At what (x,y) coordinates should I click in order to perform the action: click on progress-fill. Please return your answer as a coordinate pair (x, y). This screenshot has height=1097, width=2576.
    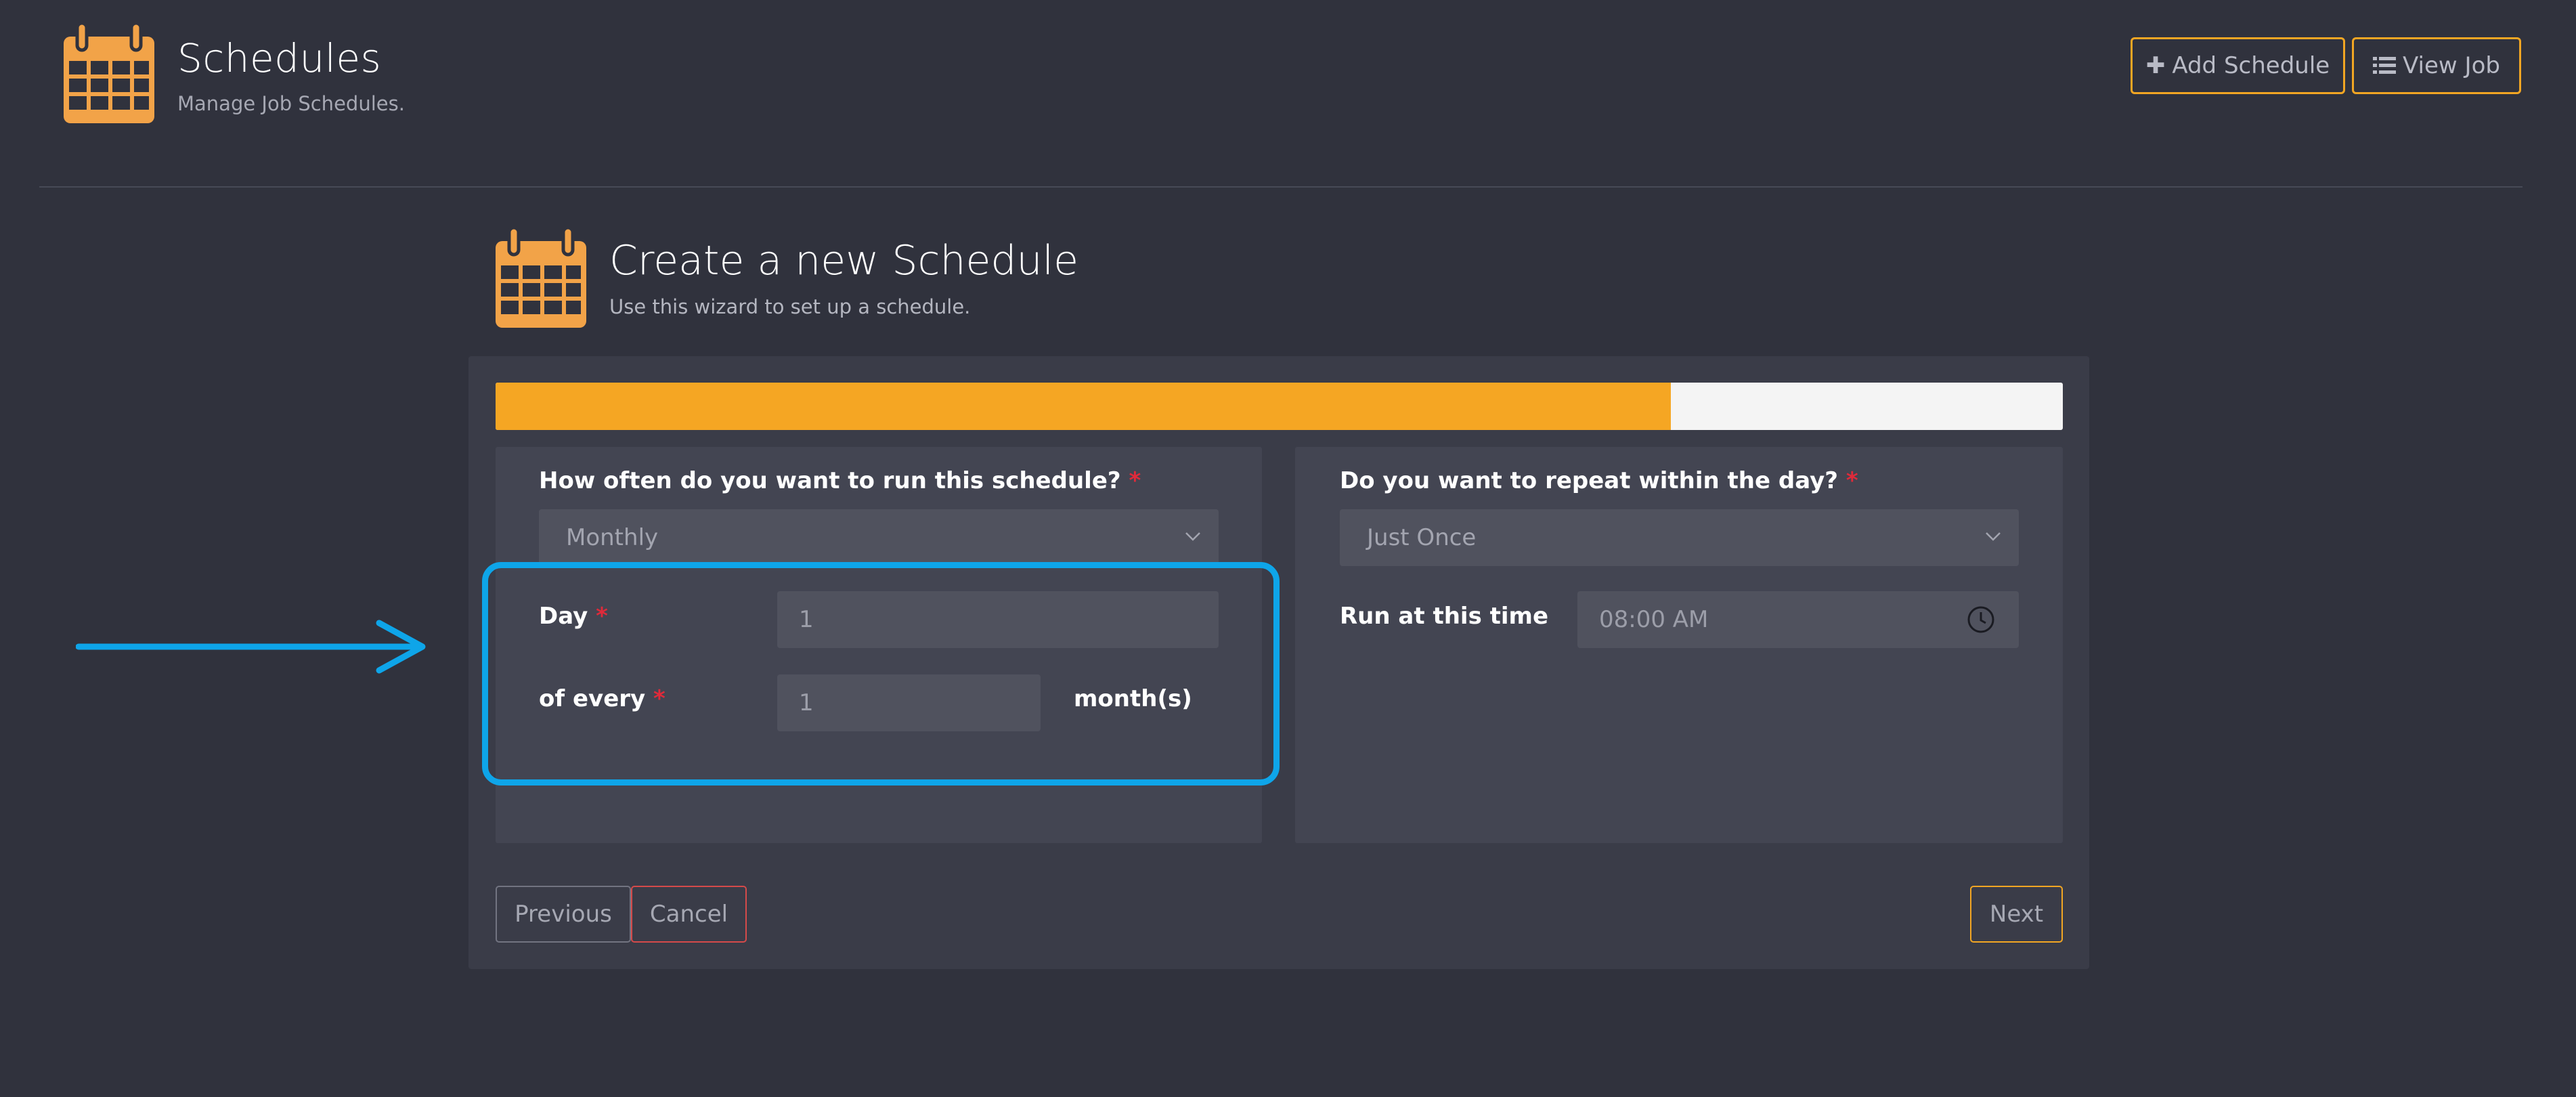
    Looking at the image, I should click on (1084, 406).